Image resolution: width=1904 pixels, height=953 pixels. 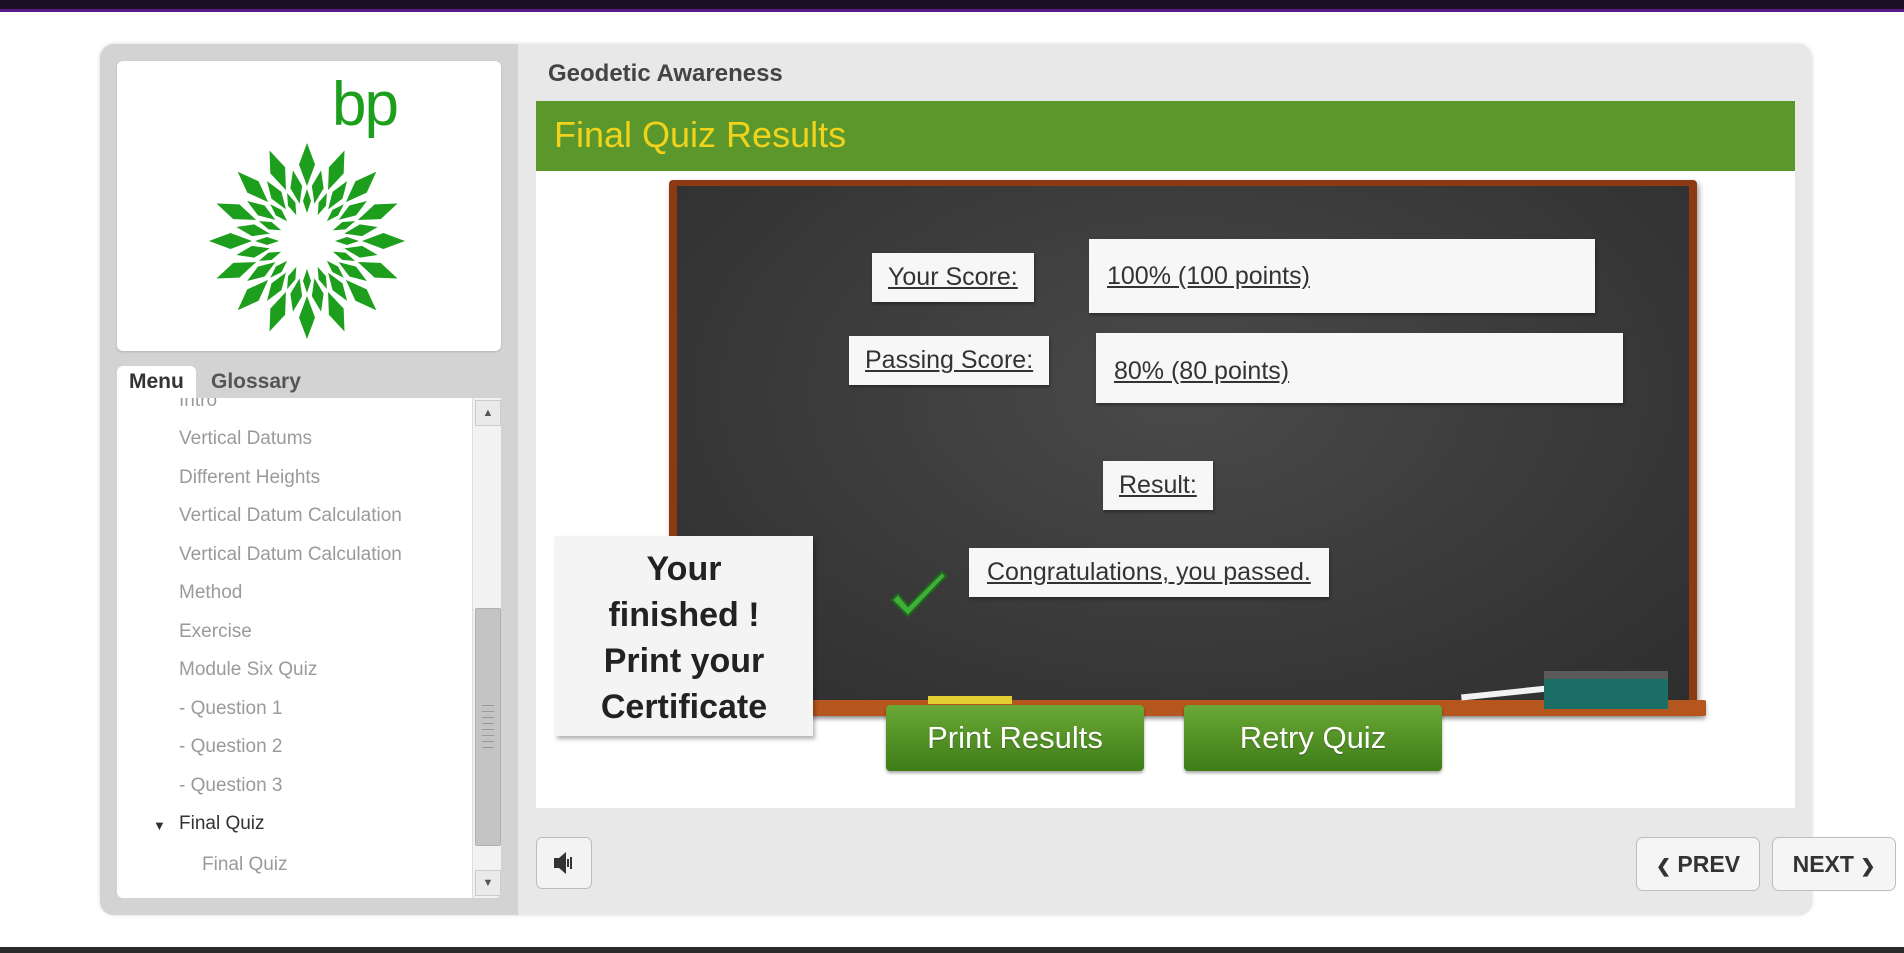 What do you see at coordinates (159, 825) in the screenshot?
I see `expanded-triangle-icon: ▼` at bounding box center [159, 825].